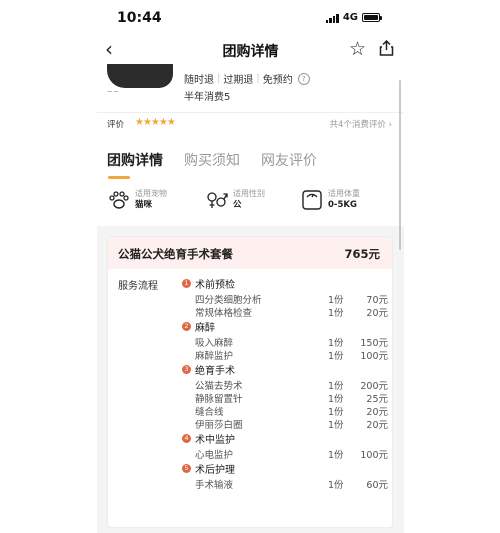 This screenshot has height=533, width=500. I want to click on policy-expiry-refund: 过期退, so click(238, 80).